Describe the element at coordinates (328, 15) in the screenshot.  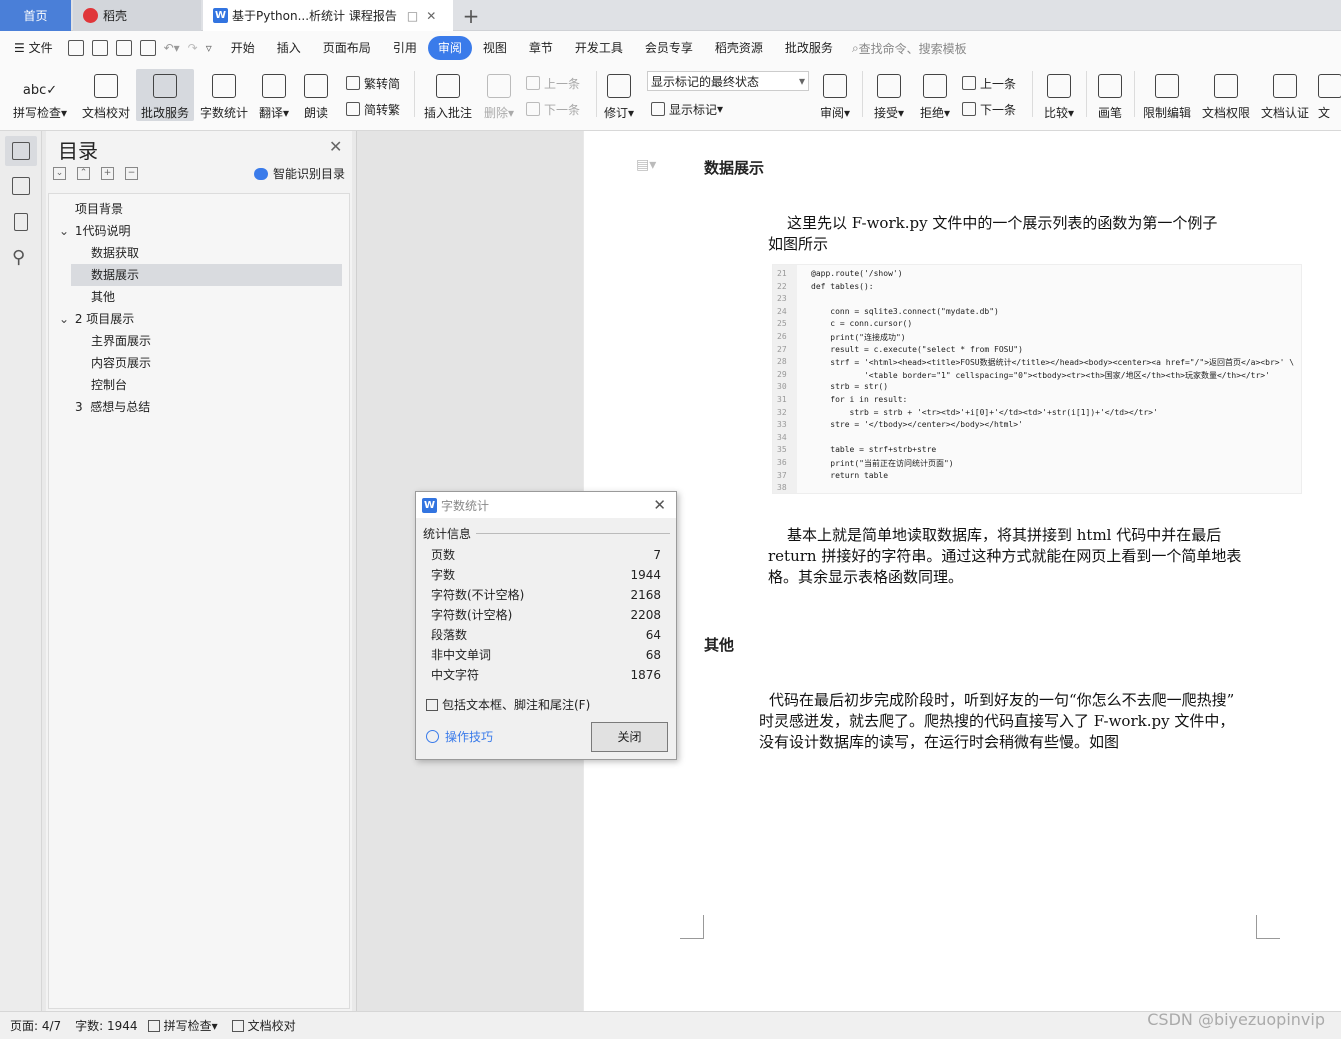
I see `tab-document: W 基于Python...析统计 课程报告 □ ✕` at that location.